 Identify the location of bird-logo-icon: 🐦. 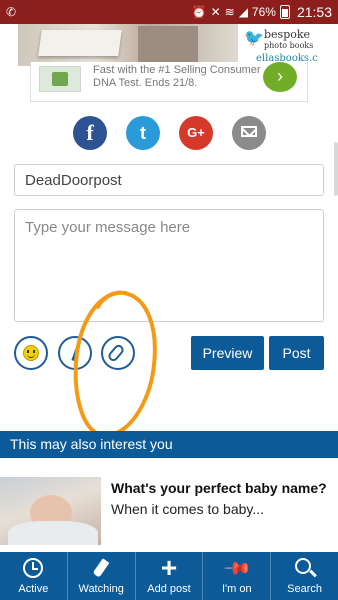
(254, 38).